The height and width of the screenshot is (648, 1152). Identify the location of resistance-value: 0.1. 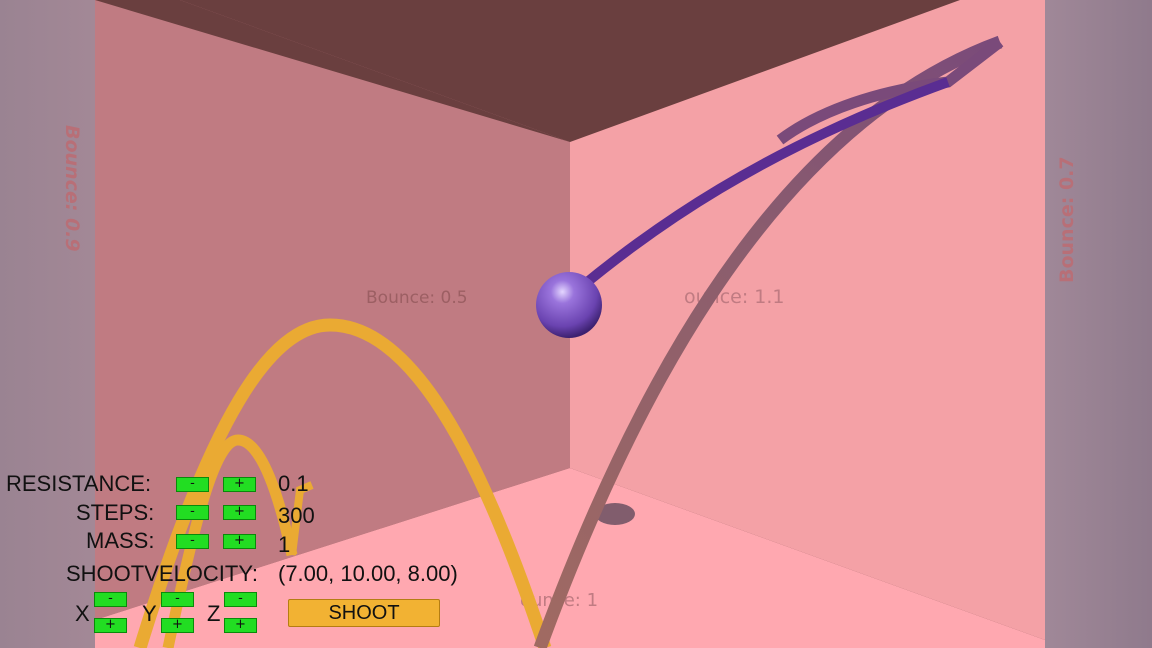
(293, 483).